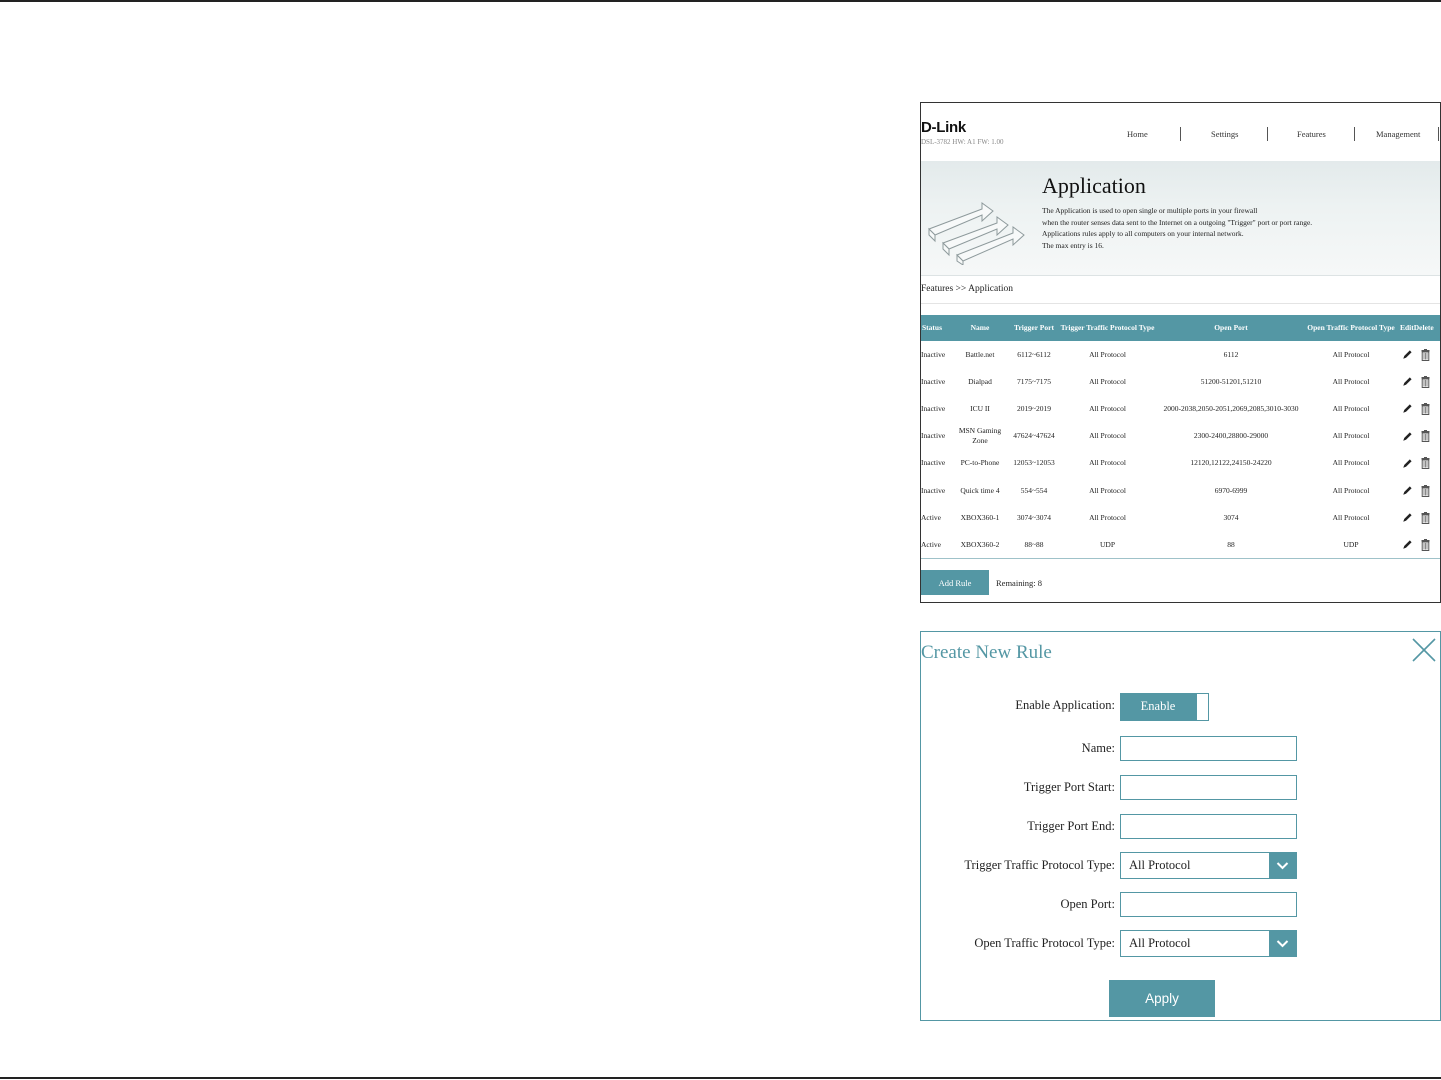 The height and width of the screenshot is (1080, 1441). Describe the element at coordinates (1034, 490) in the screenshot. I see `row-trigger-port: 554~554` at that location.